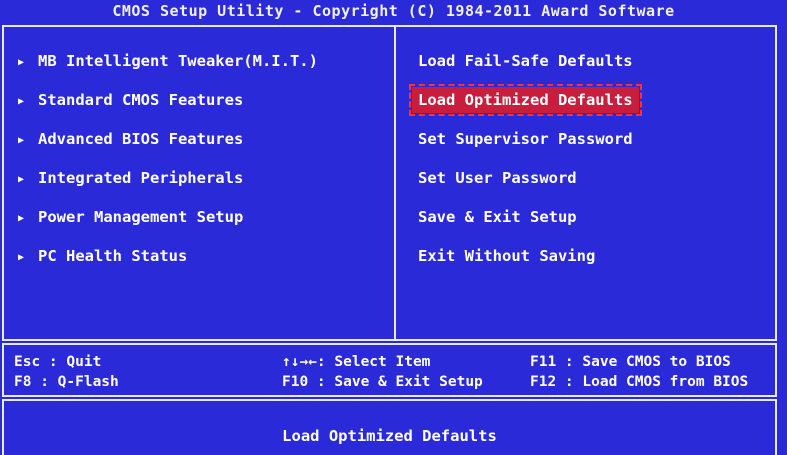 The image size is (787, 455). Describe the element at coordinates (66, 382) in the screenshot. I see `help-f8-qflash: F8 : Q-Flash` at that location.